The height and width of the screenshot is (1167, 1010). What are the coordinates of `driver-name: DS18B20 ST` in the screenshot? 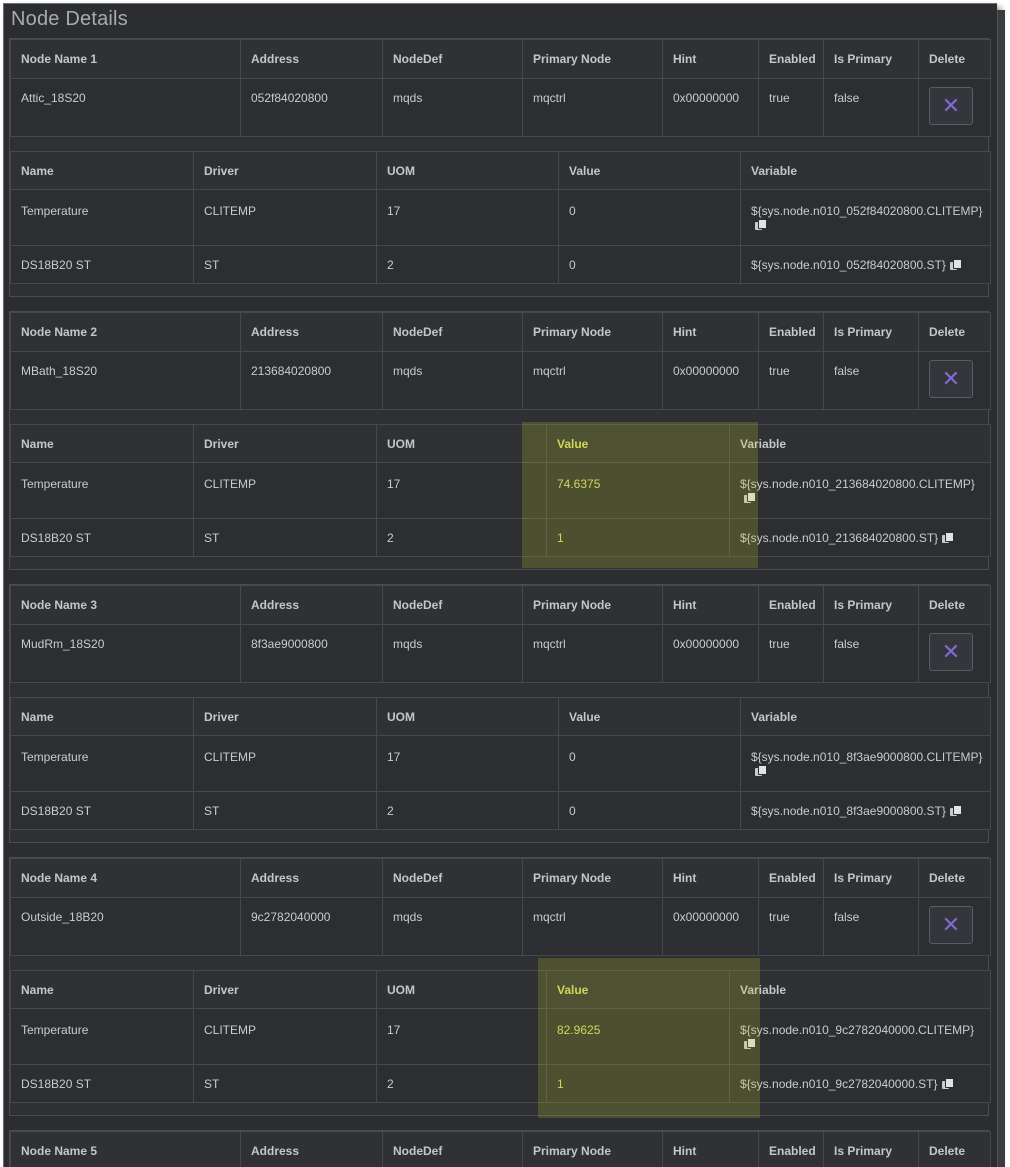 It's located at (102, 264).